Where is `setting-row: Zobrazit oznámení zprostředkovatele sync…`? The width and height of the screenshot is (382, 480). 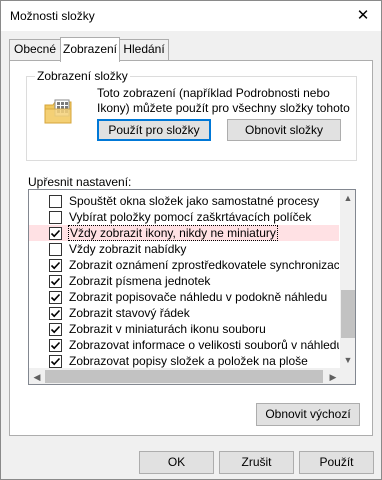
setting-row: Zobrazit oznámení zprostředkovatele sync… is located at coordinates (184, 265).